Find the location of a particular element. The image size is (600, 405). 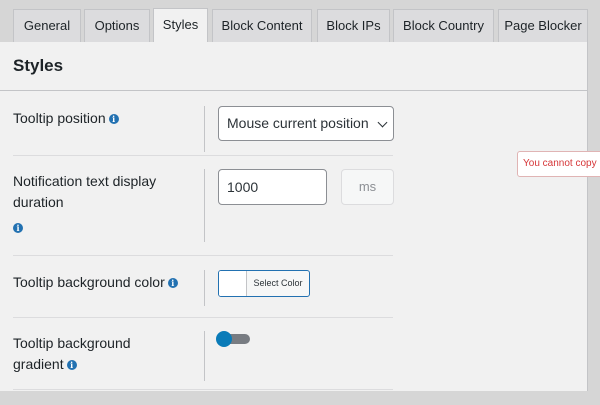

section-divider is located at coordinates (294, 90).